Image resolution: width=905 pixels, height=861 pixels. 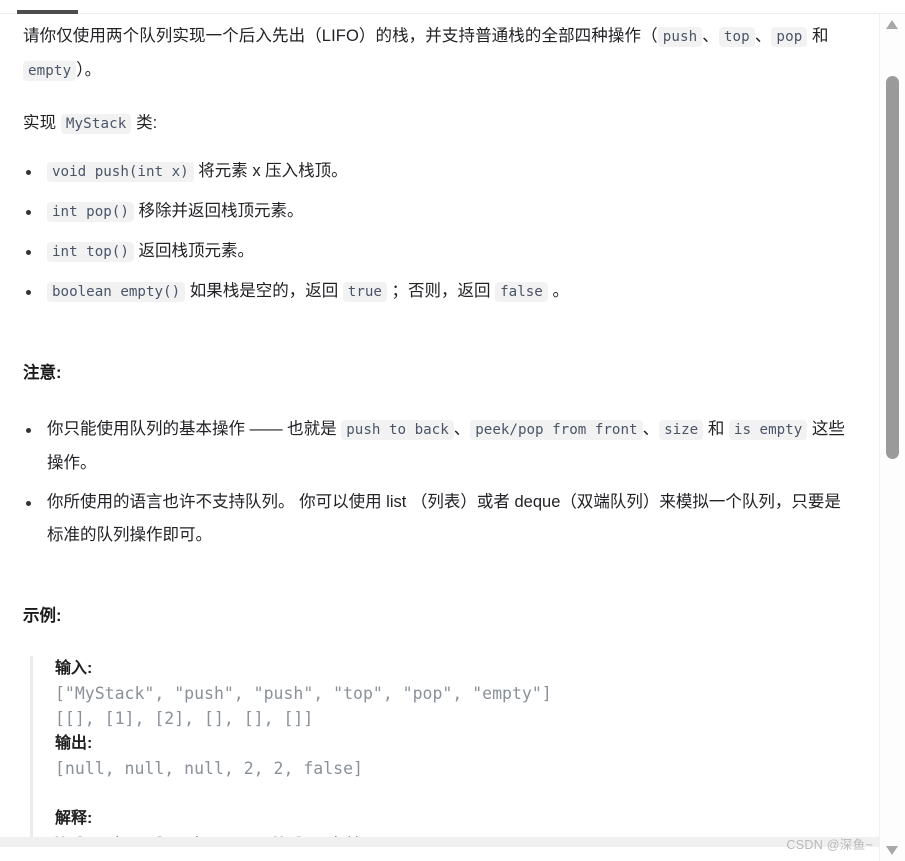 What do you see at coordinates (194, 429) in the screenshot?
I see `note-lead: 你只能使用队列的基本操作 —— 也就是` at bounding box center [194, 429].